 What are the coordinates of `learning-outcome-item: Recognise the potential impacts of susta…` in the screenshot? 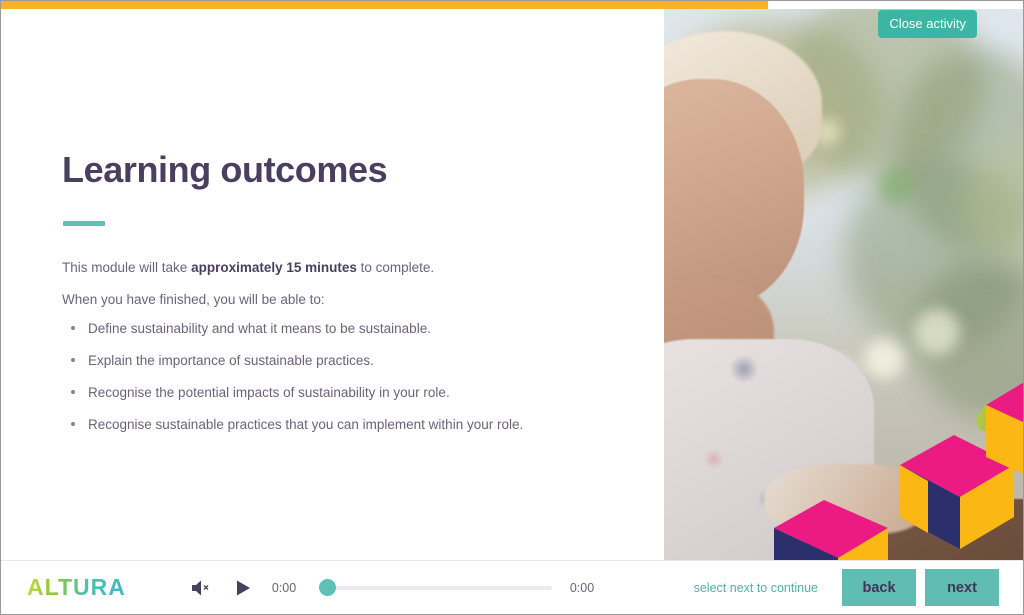 It's located at (352, 393).